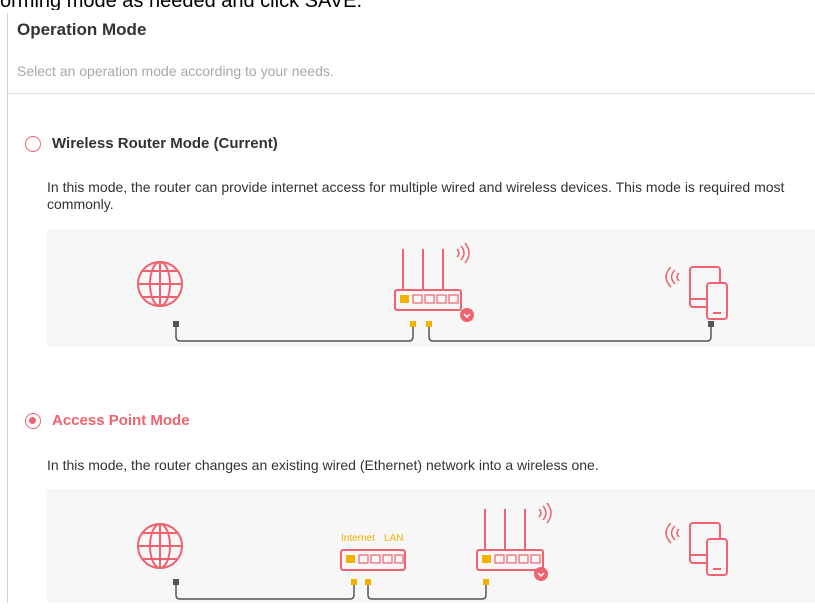 This screenshot has width=815, height=608. Describe the element at coordinates (432, 292) in the screenshot. I see `wireless-router-diagram-svg` at that location.